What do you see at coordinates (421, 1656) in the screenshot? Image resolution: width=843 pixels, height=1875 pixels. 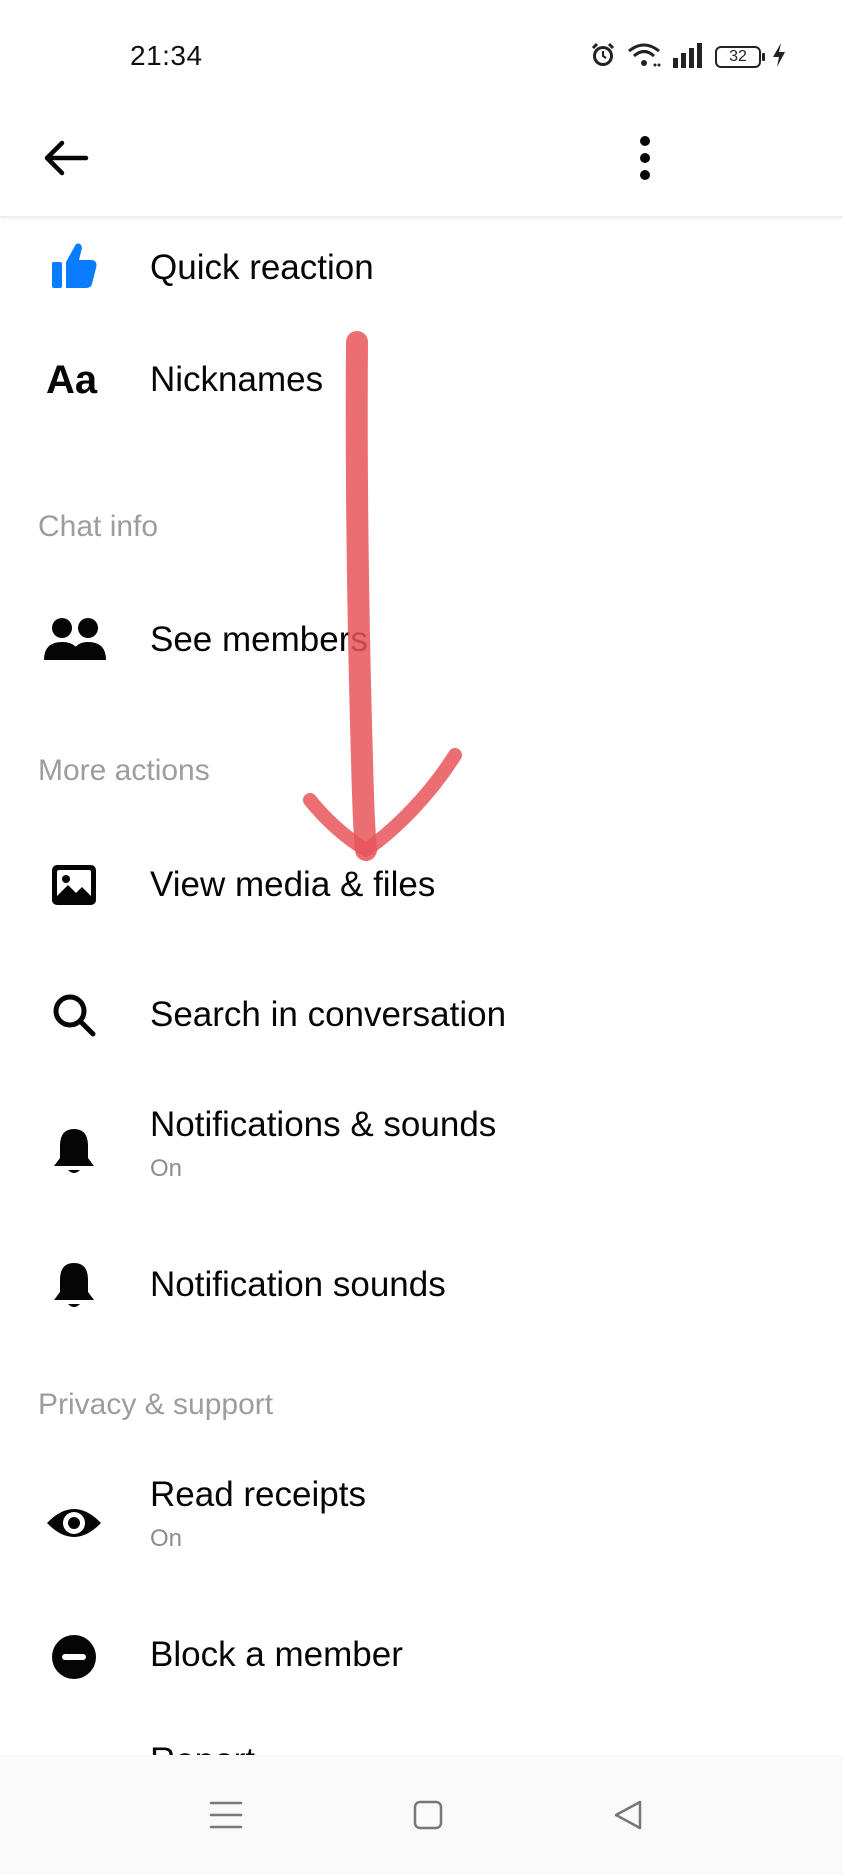 I see `block-member-row: Block a member` at bounding box center [421, 1656].